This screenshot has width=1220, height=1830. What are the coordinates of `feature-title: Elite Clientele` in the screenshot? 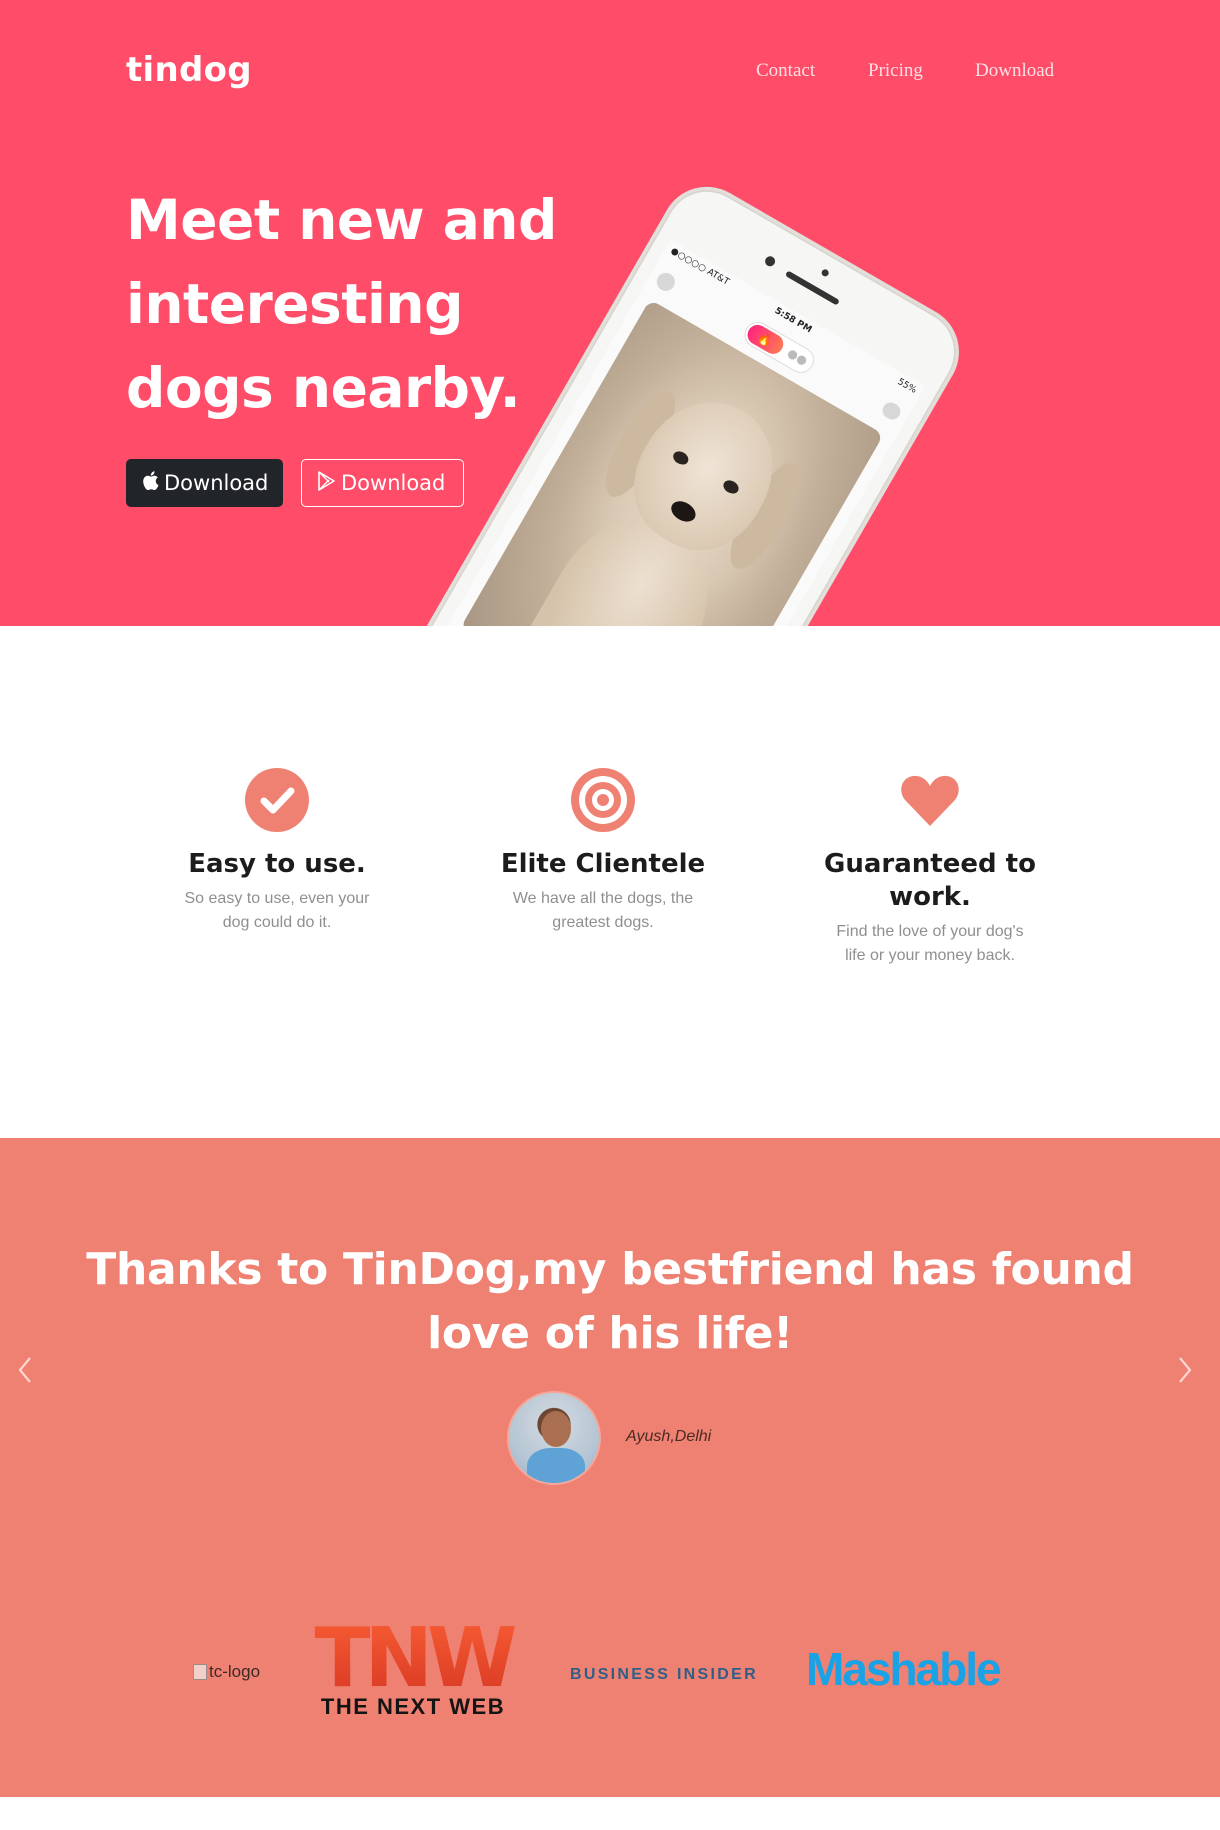 It's located at (603, 864).